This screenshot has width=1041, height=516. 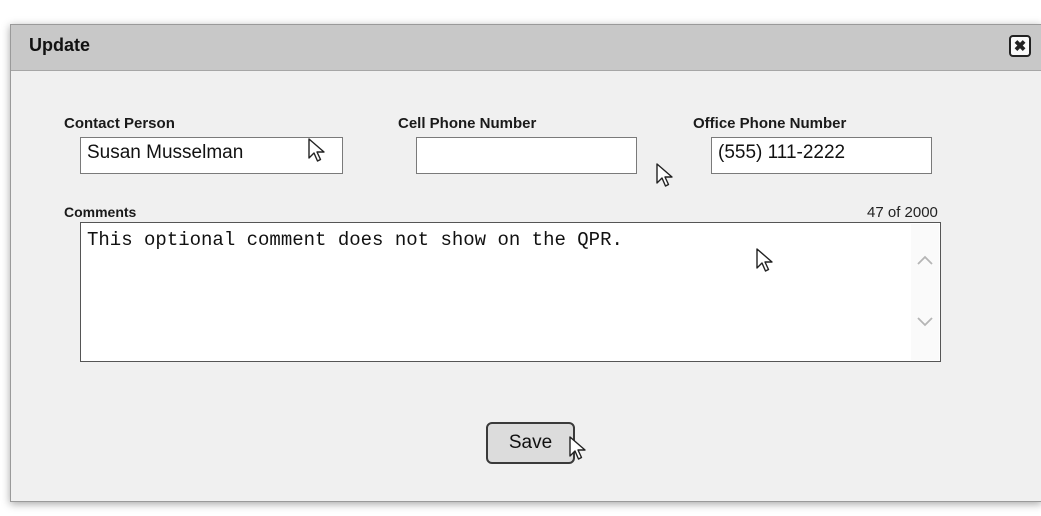 What do you see at coordinates (925, 260) in the screenshot?
I see `chevron-up-icon` at bounding box center [925, 260].